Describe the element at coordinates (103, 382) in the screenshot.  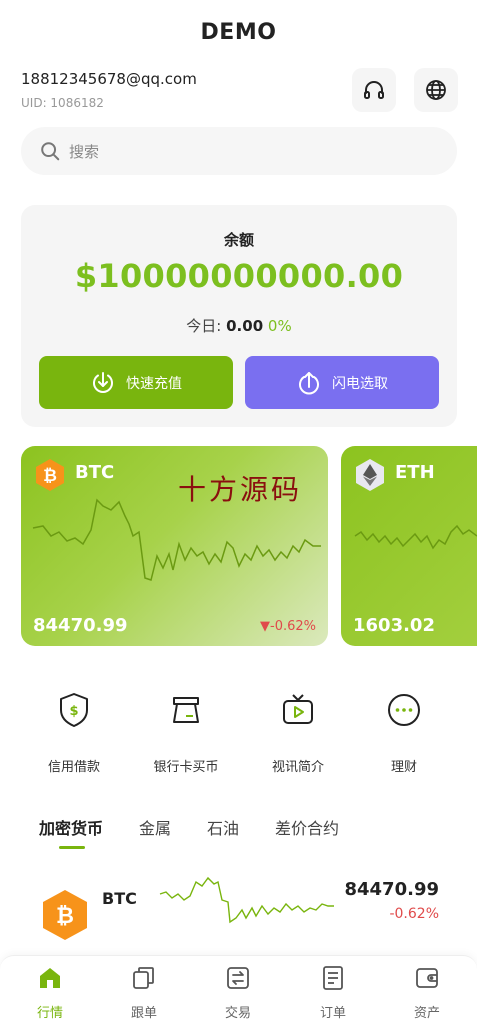
I see `download-circle-icon` at that location.